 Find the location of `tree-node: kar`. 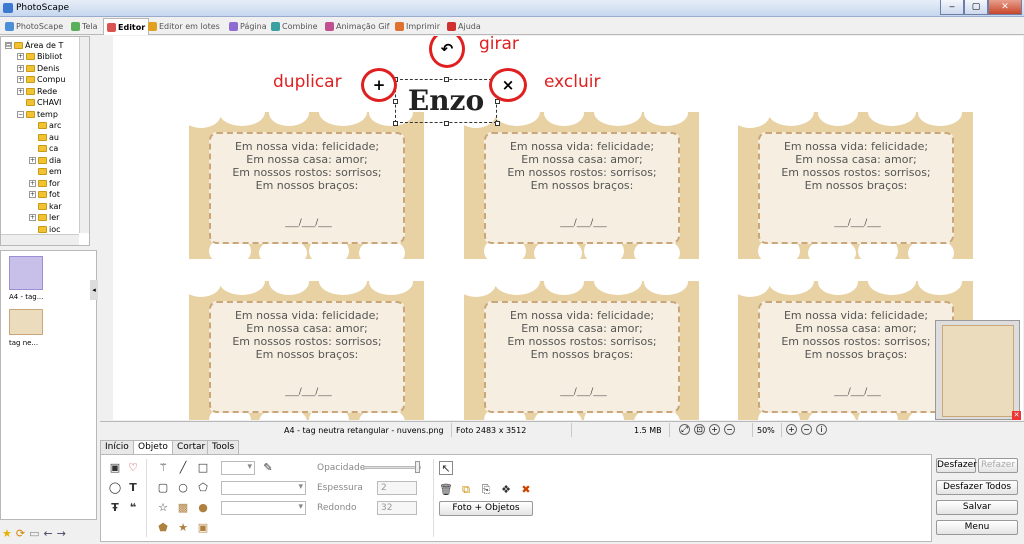

tree-node: kar is located at coordinates (45, 206).